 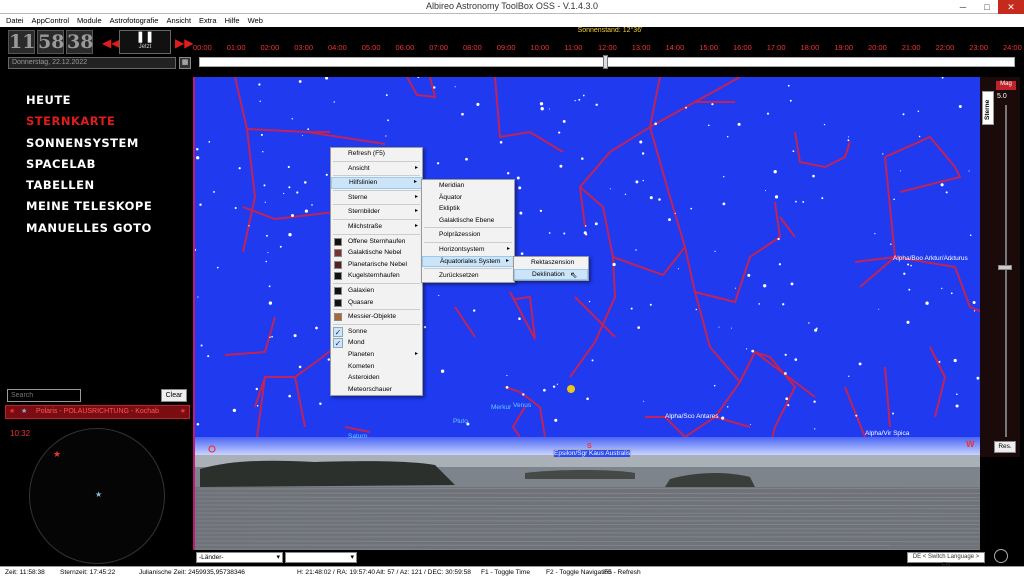 What do you see at coordinates (338, 302) in the screenshot?
I see `quasar-icon` at bounding box center [338, 302].